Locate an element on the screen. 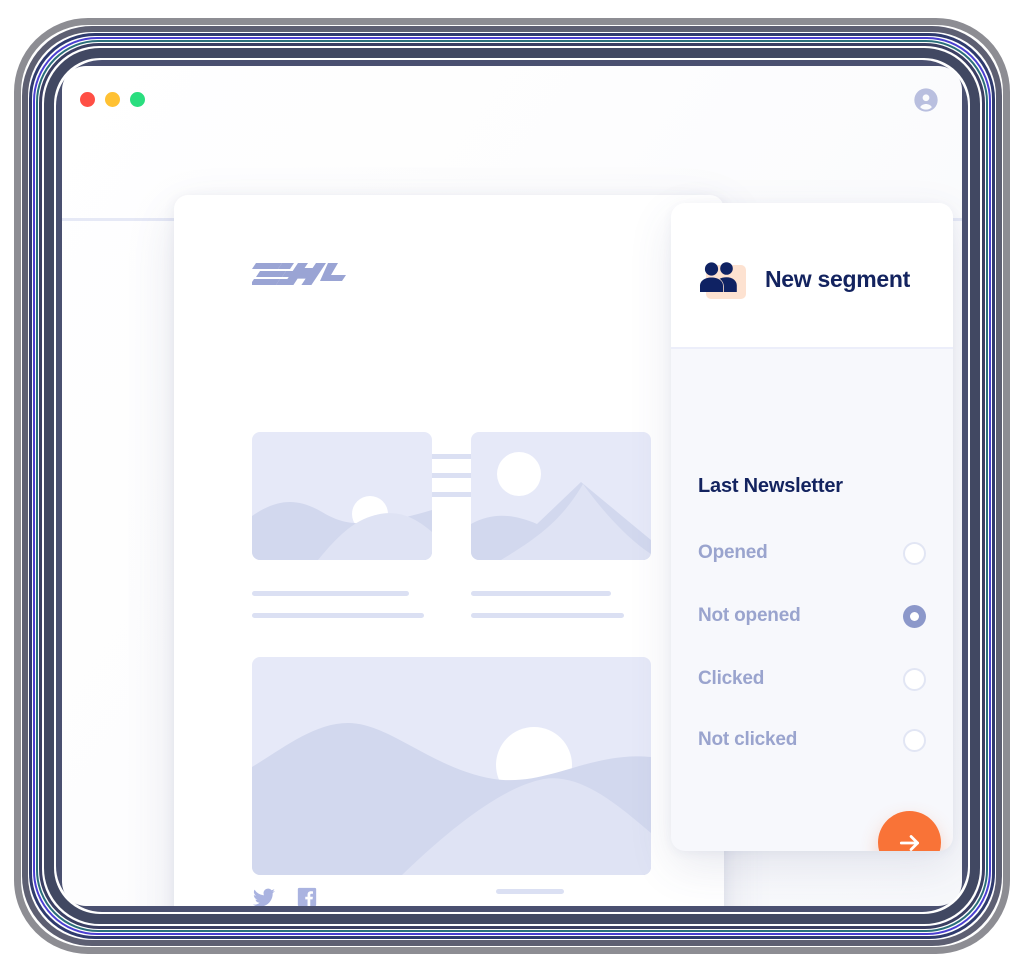 The height and width of the screenshot is (974, 1024). people-group-icon-wrapper is located at coordinates (722, 279).